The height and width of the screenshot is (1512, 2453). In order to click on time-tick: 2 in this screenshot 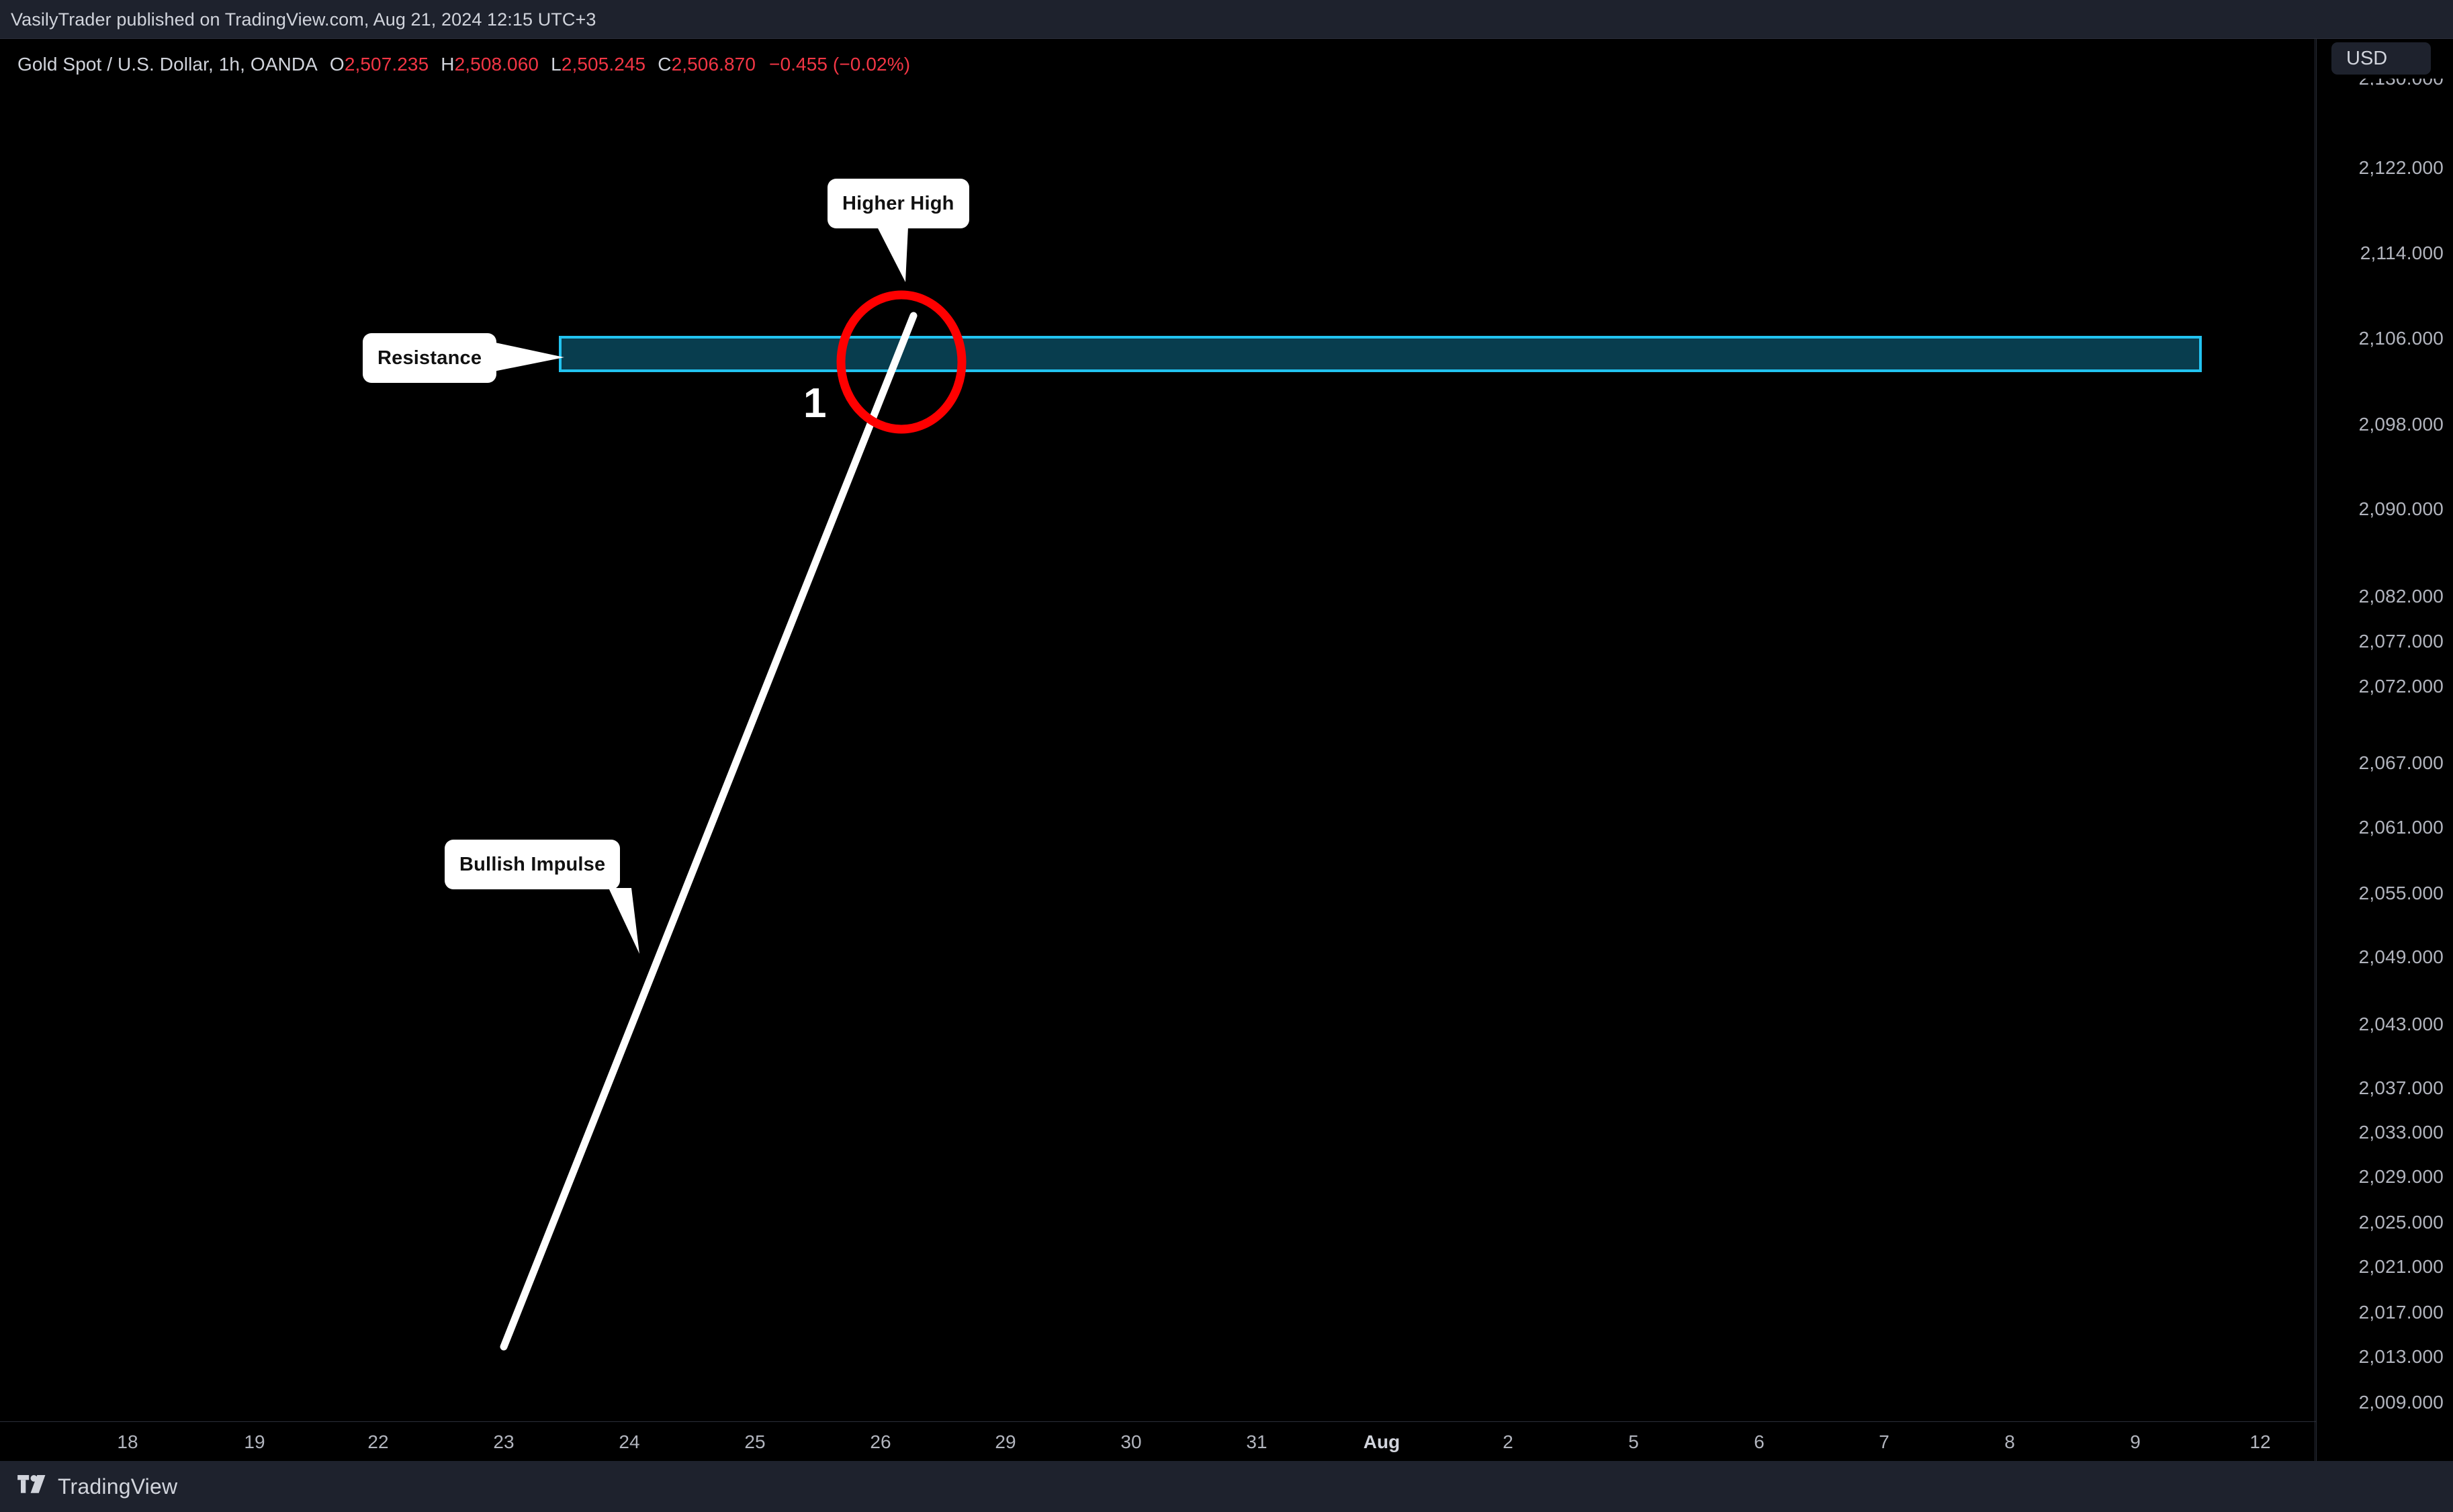, I will do `click(1508, 1441)`.